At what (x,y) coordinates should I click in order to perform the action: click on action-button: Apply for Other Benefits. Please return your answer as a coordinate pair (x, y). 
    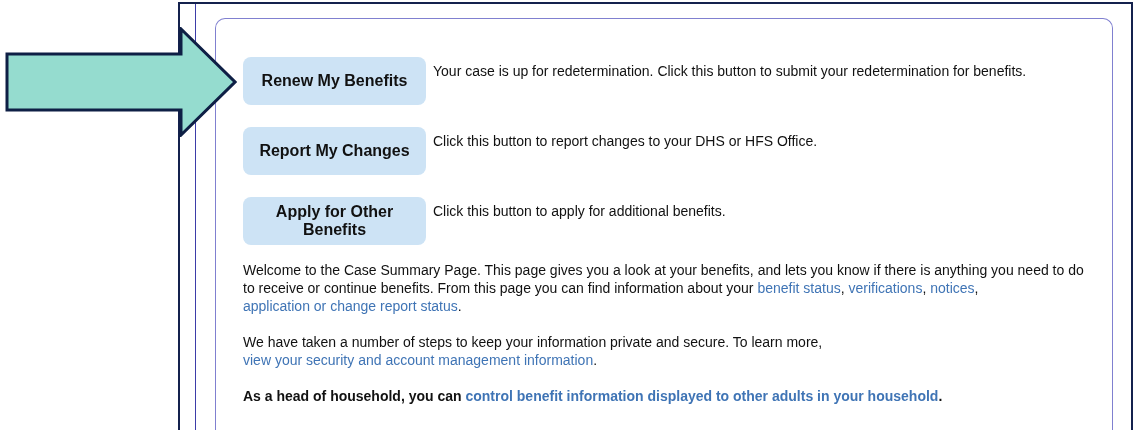
    Looking at the image, I should click on (334, 221).